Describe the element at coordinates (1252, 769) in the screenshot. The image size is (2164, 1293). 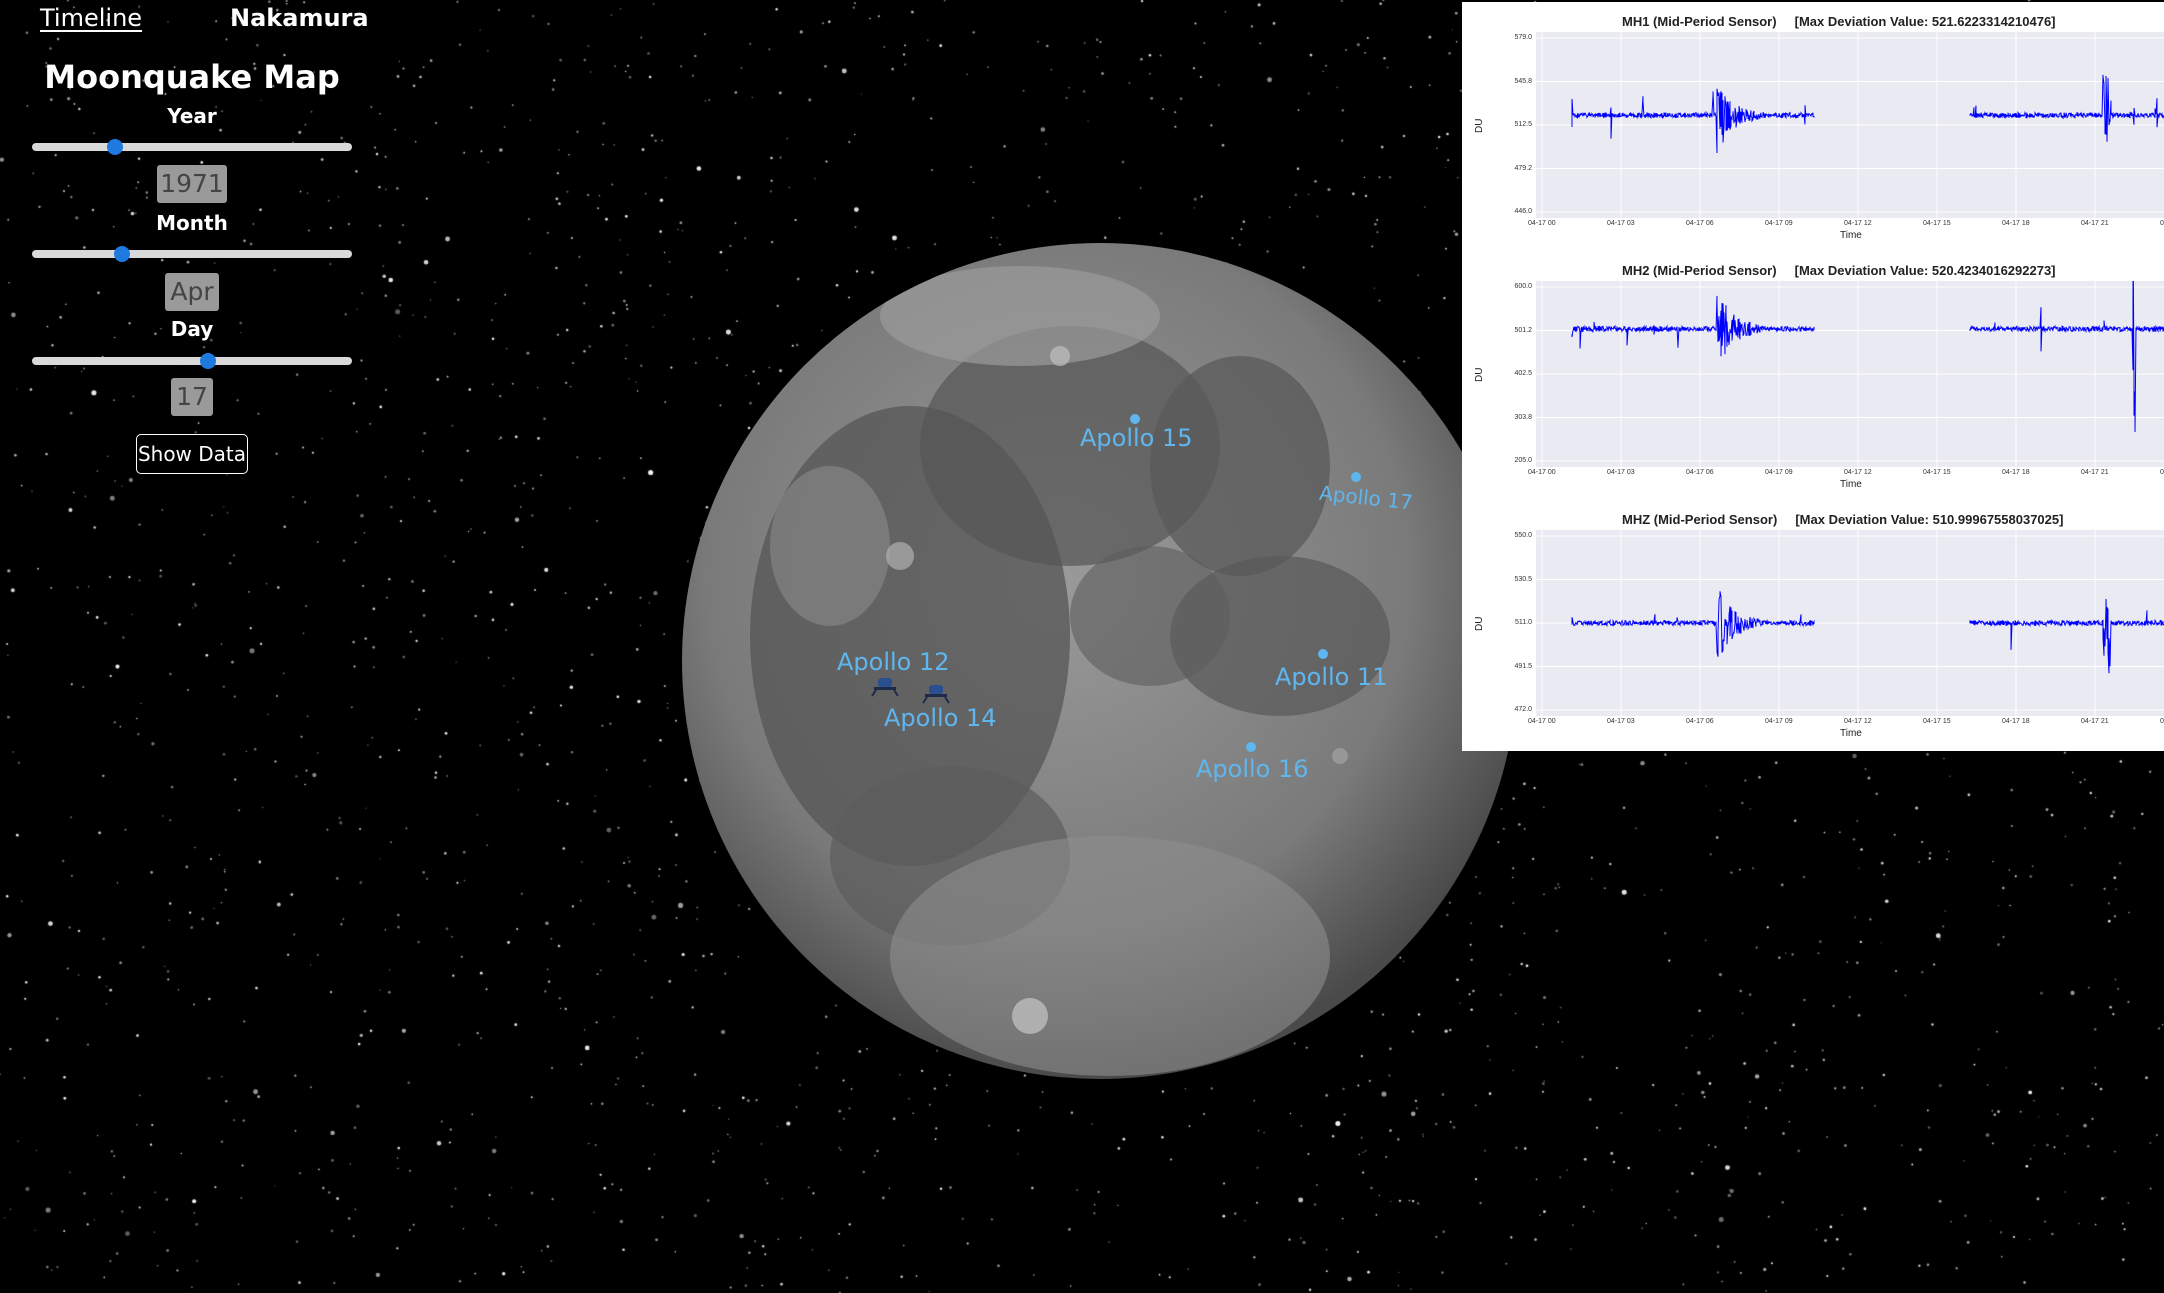
I see `station-label: Apollo 16` at that location.